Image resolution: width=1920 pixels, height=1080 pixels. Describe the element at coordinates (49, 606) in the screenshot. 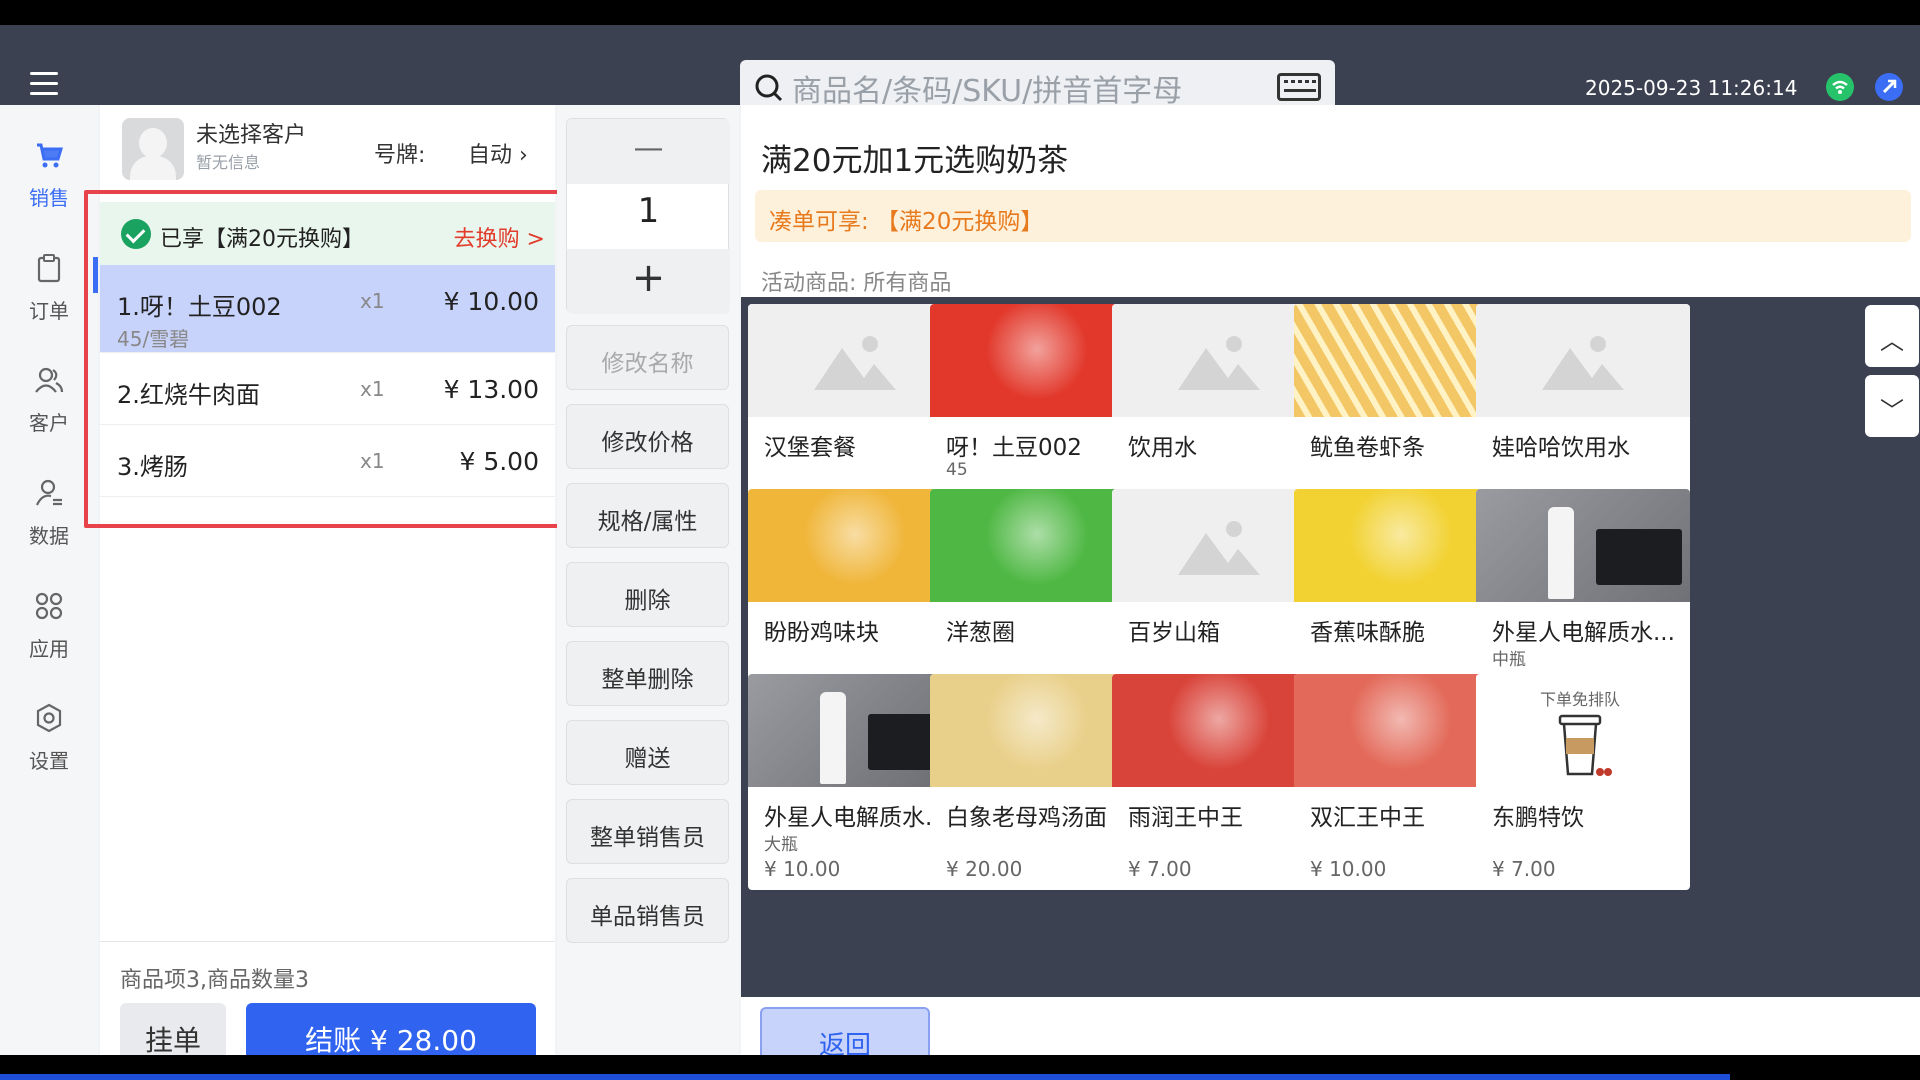

I see `apps-icon` at that location.